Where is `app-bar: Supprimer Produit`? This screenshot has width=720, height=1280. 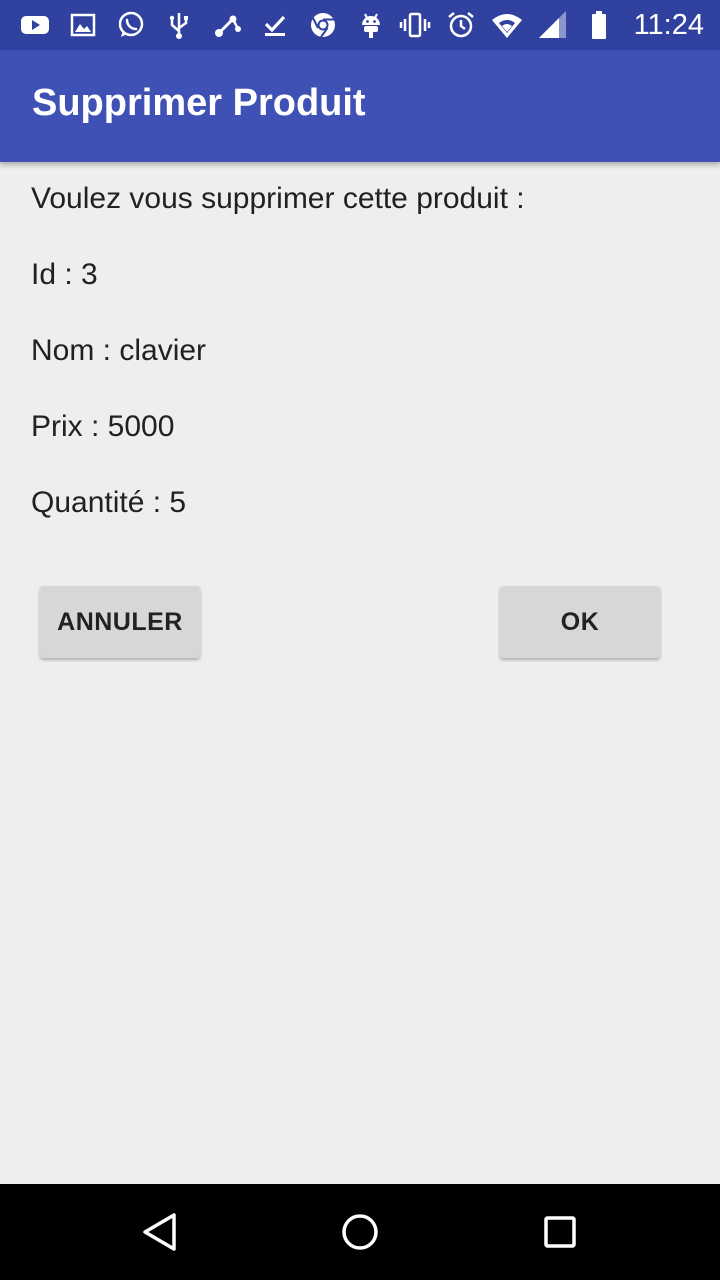 app-bar: Supprimer Produit is located at coordinates (360, 106).